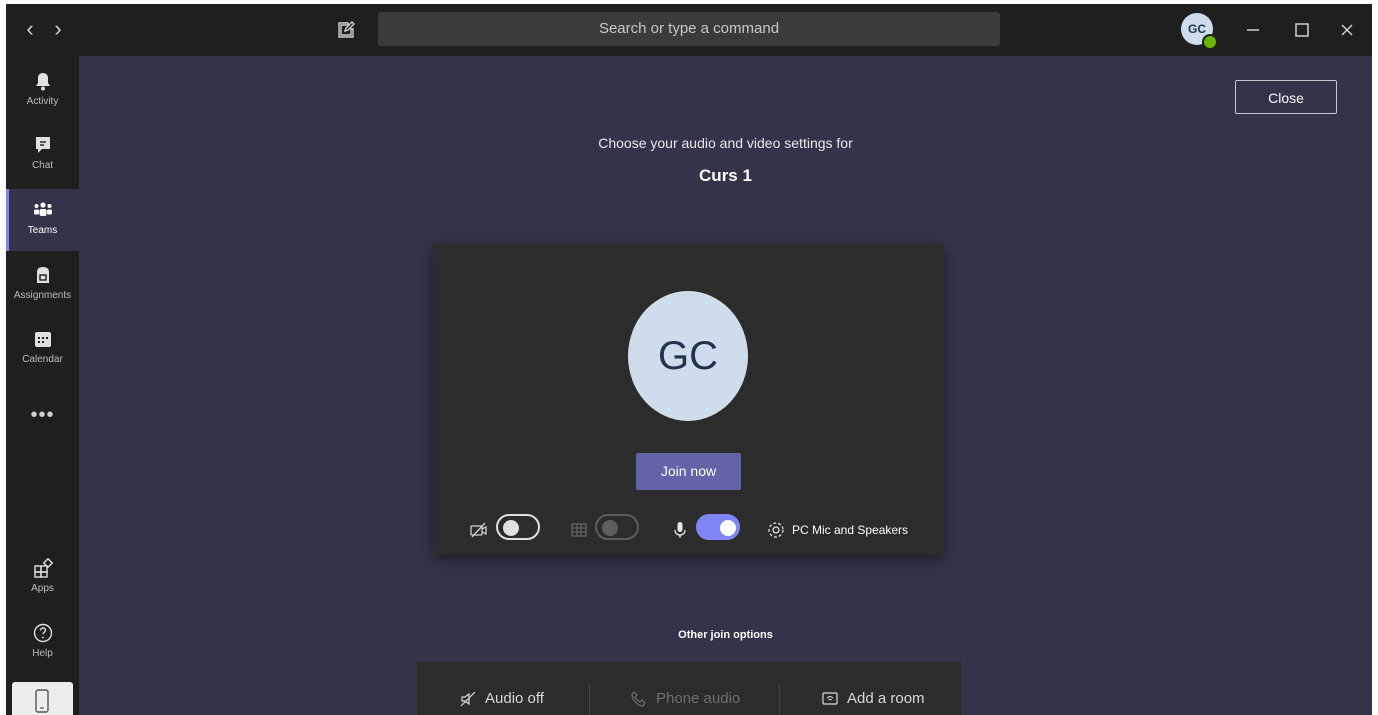  What do you see at coordinates (42, 275) in the screenshot?
I see `assignments-icon` at bounding box center [42, 275].